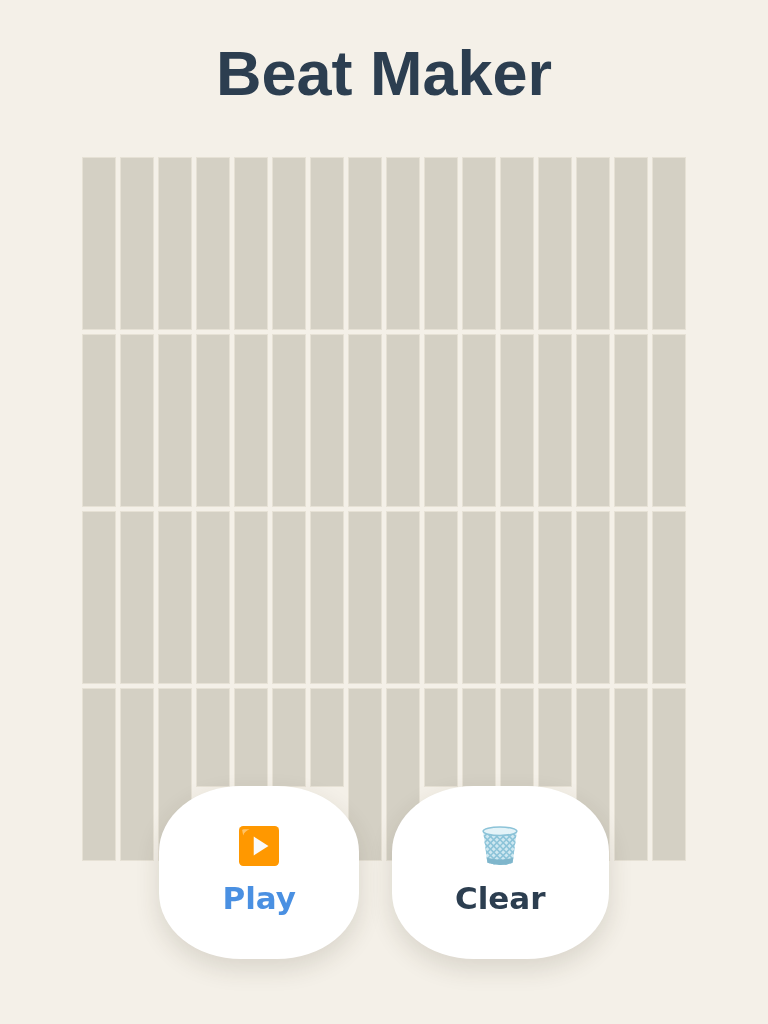 Image resolution: width=768 pixels, height=1024 pixels. I want to click on play-icon, so click(259, 846).